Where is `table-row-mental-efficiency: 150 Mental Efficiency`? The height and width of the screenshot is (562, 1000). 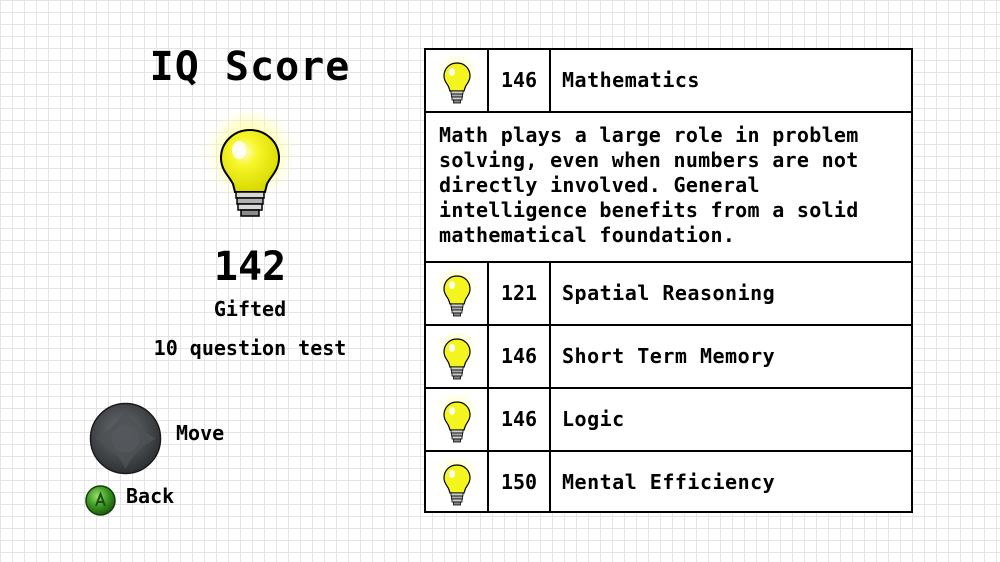
table-row-mental-efficiency: 150 Mental Efficiency is located at coordinates (668, 482).